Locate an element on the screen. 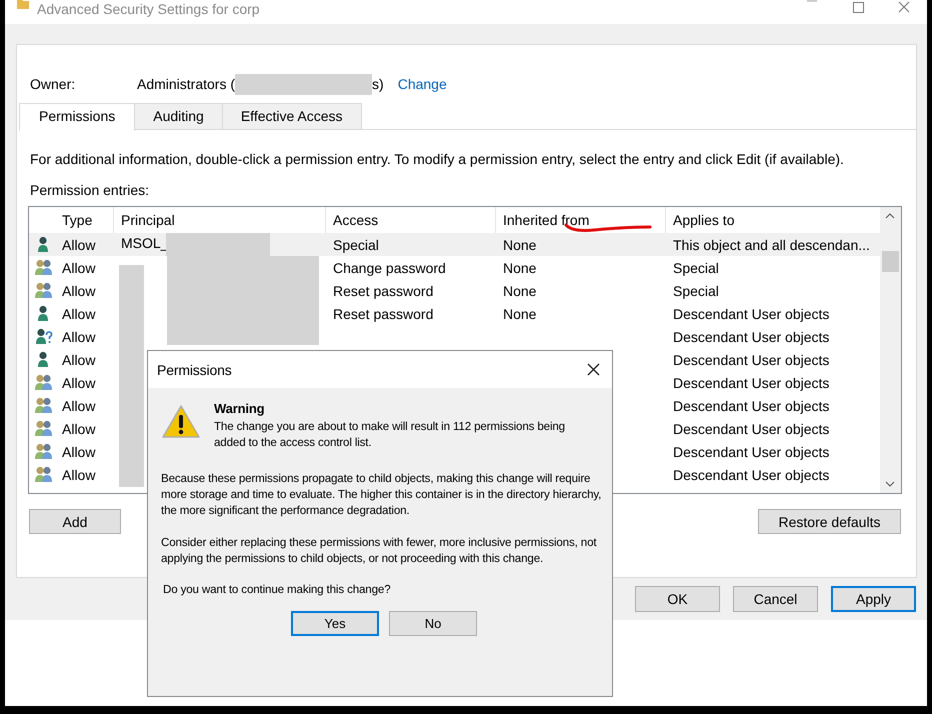 The width and height of the screenshot is (932, 714). owner-name: Administrators ( is located at coordinates (186, 84).